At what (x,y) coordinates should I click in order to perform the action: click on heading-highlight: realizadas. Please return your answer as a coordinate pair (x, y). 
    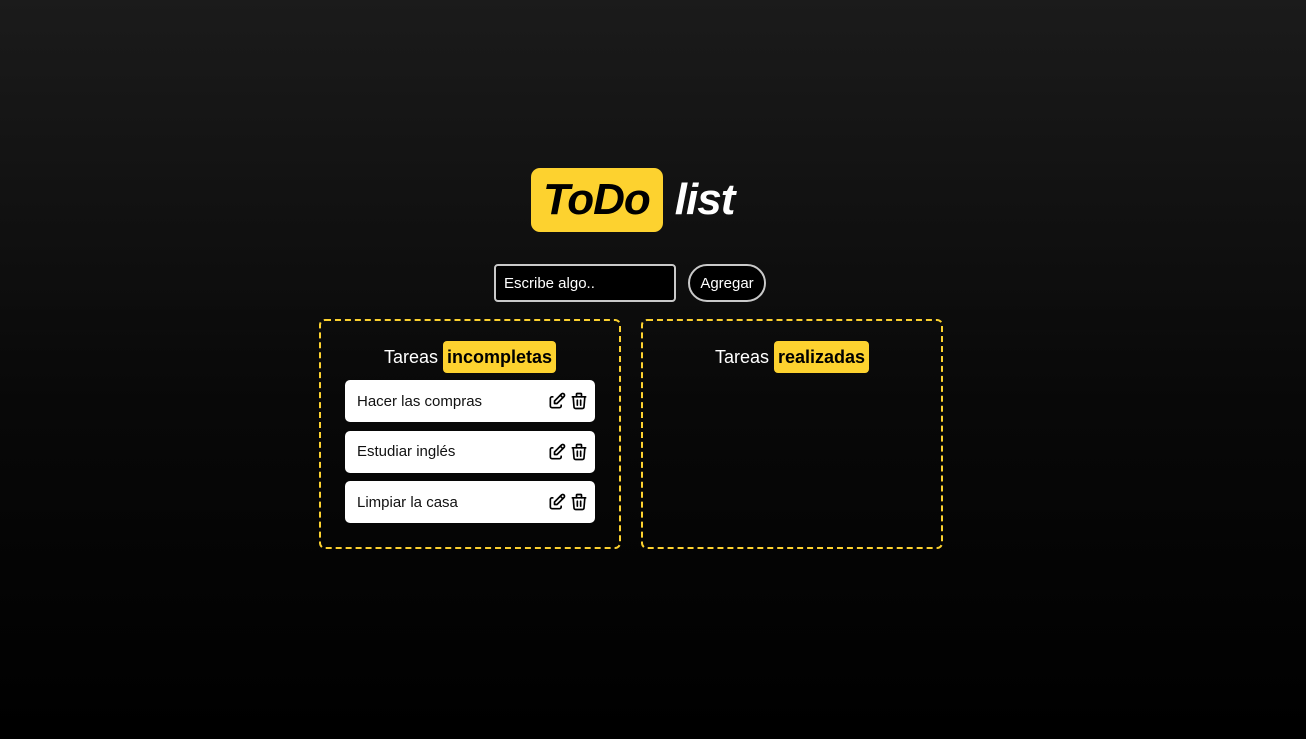
    Looking at the image, I should click on (821, 357).